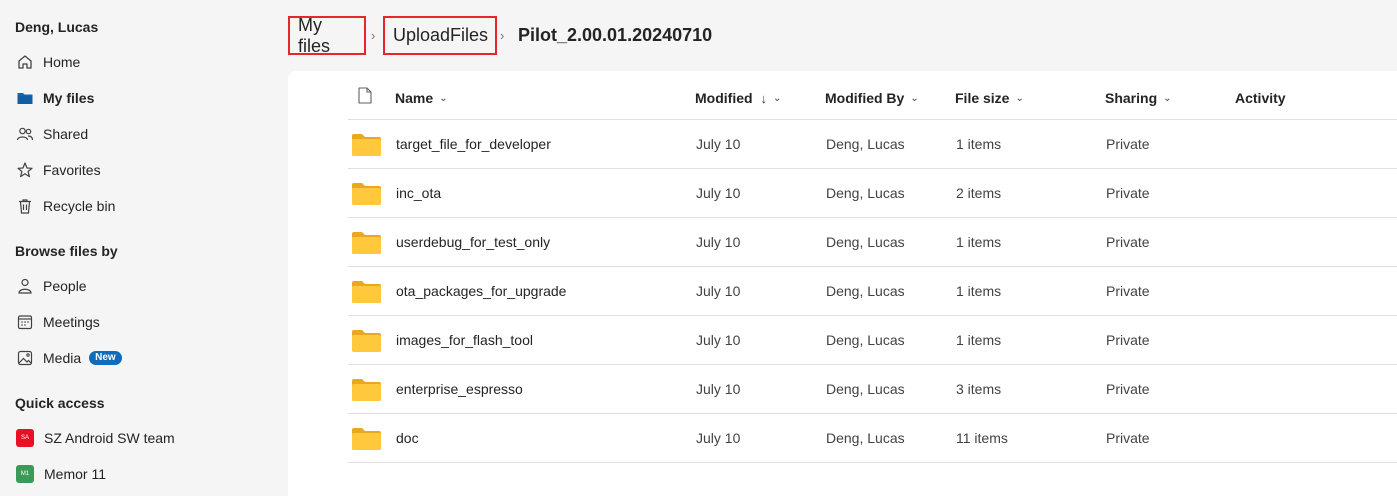 The height and width of the screenshot is (496, 1397). What do you see at coordinates (25, 358) in the screenshot?
I see `image-icon` at bounding box center [25, 358].